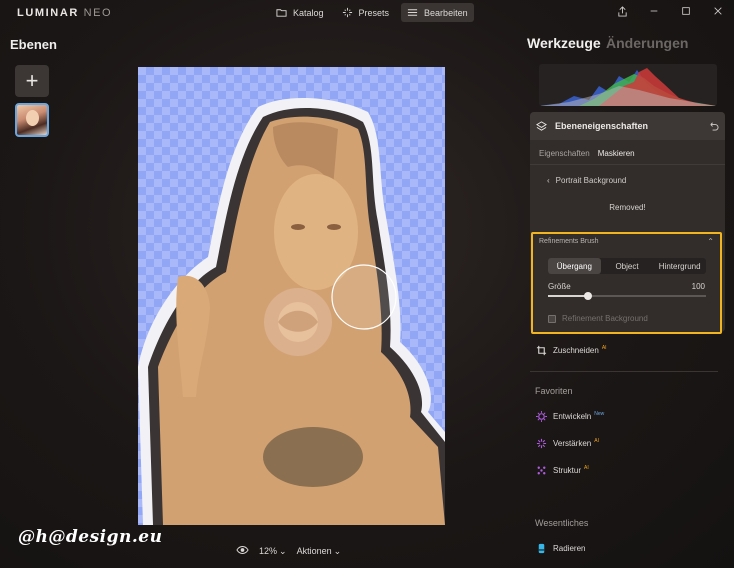  What do you see at coordinates (569, 241) in the screenshot?
I see `refinements-title: Refinements Brush` at bounding box center [569, 241].